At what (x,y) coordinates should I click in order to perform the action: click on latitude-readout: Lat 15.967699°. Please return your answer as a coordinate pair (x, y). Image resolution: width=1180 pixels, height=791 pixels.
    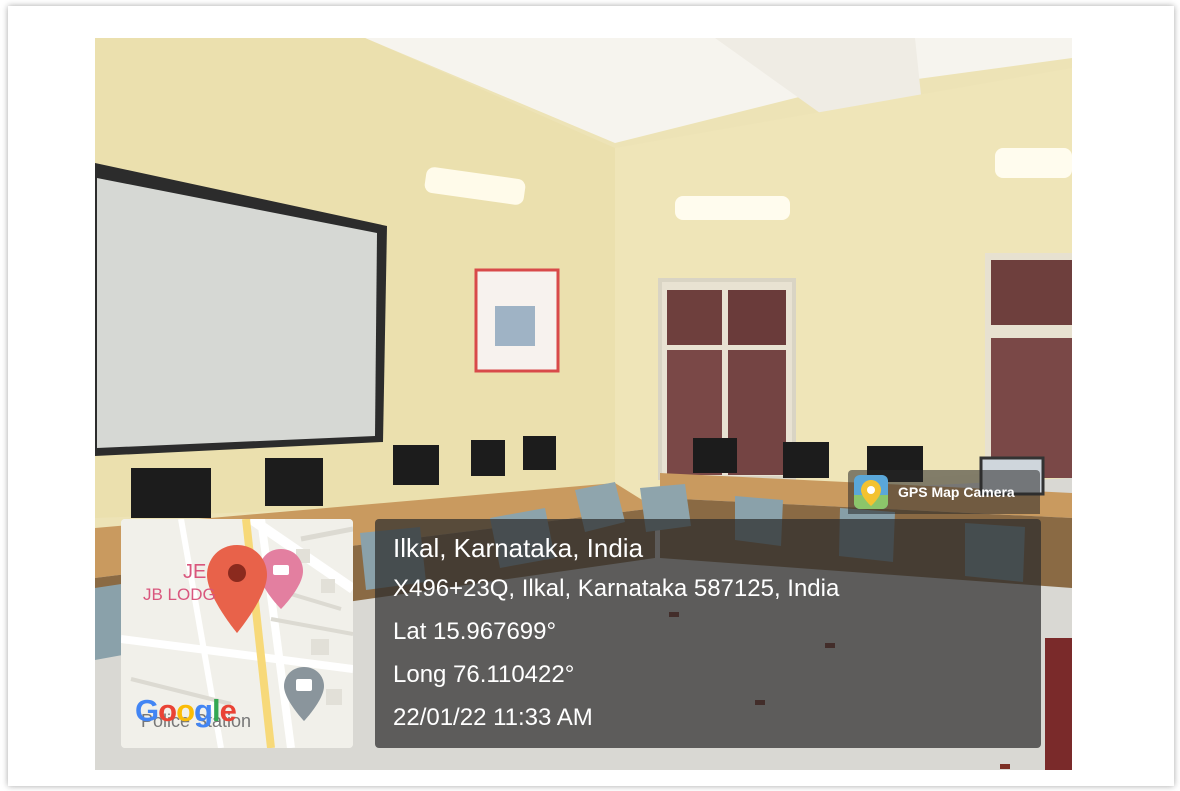
    Looking at the image, I should click on (475, 631).